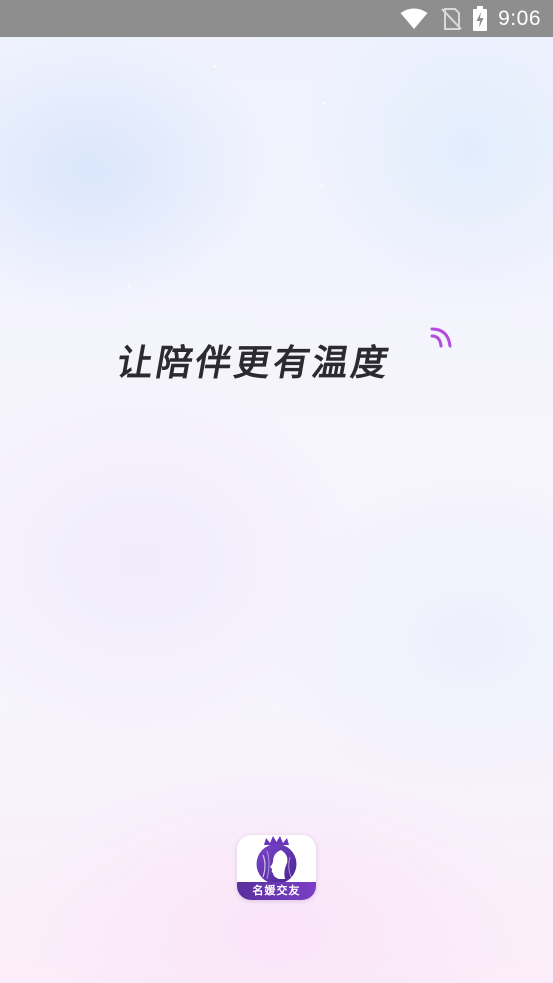 Image resolution: width=553 pixels, height=983 pixels. Describe the element at coordinates (254, 363) in the screenshot. I see `splash-slogan: 让陪伴更有温度` at that location.